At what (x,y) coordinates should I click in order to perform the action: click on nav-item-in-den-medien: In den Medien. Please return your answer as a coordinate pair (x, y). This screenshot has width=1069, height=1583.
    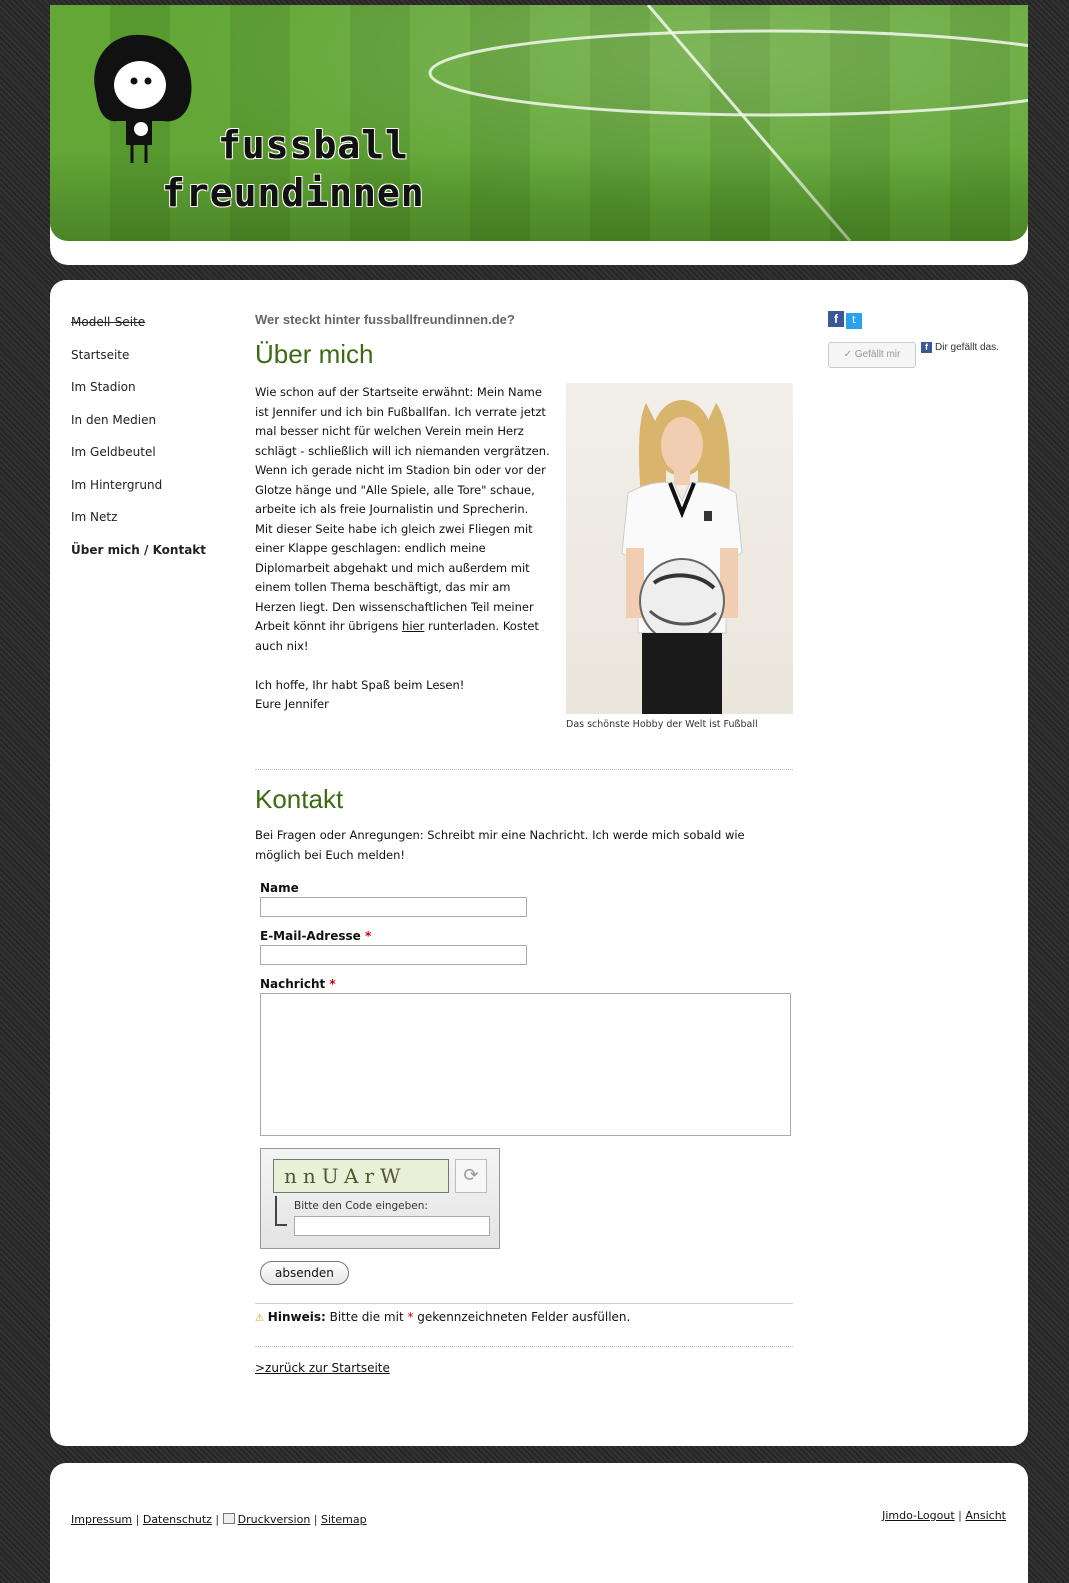
    Looking at the image, I should click on (156, 428).